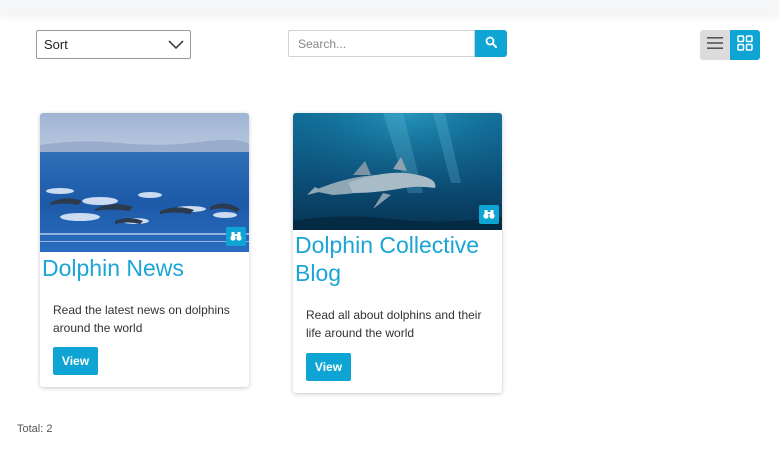 This screenshot has height=460, width=779. I want to click on list-view-icon, so click(715, 45).